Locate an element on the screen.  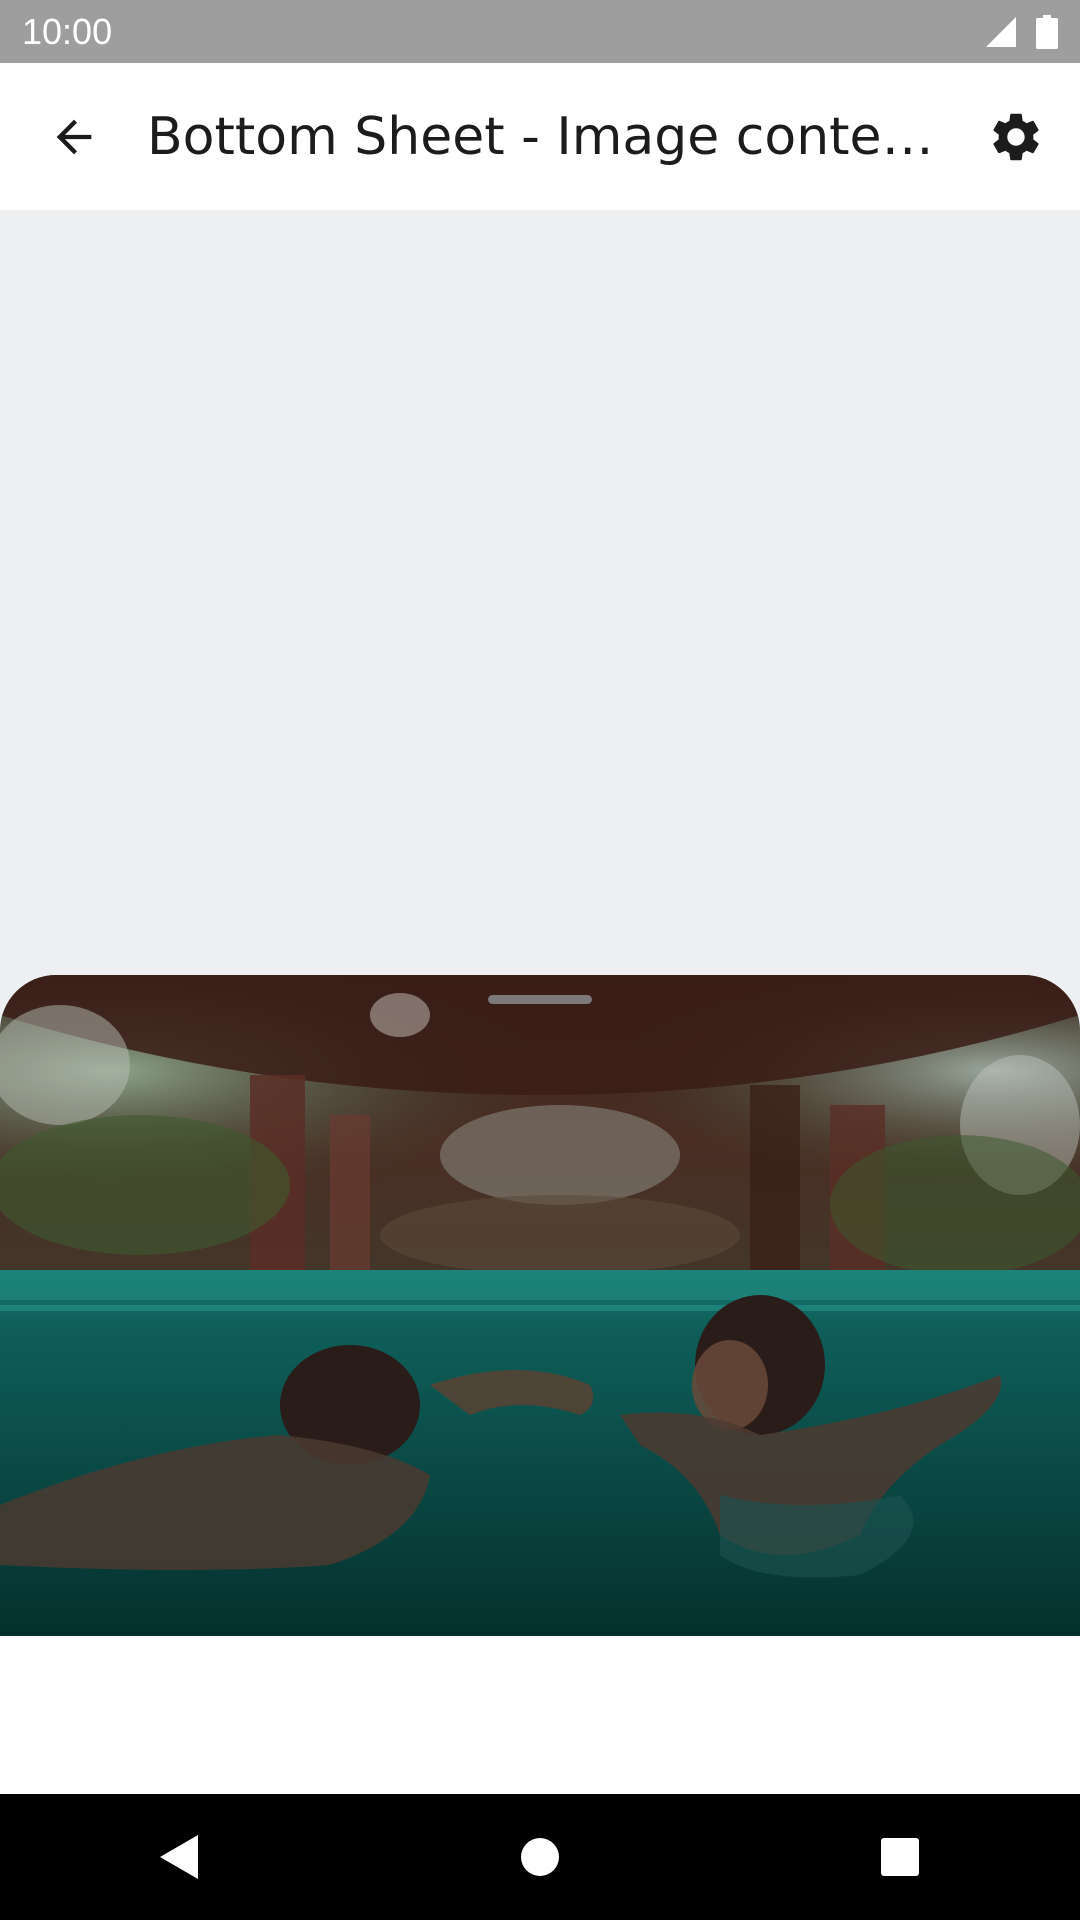
settings-button is located at coordinates (1016, 136).